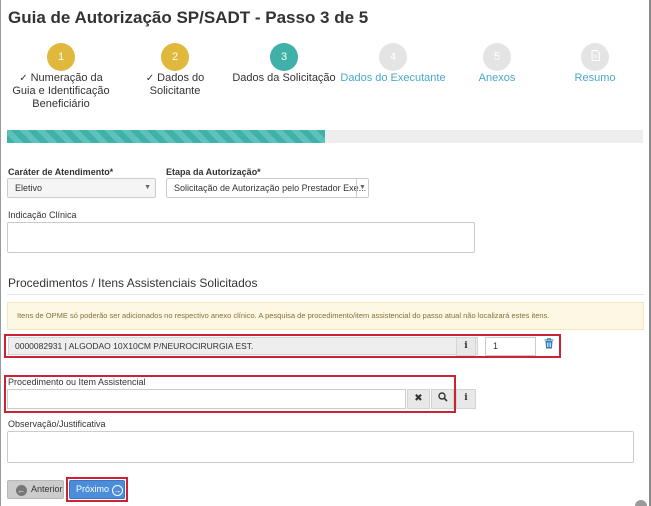 The height and width of the screenshot is (506, 651). Describe the element at coordinates (57, 424) in the screenshot. I see `observacao-label: Observação/Justificativa` at that location.